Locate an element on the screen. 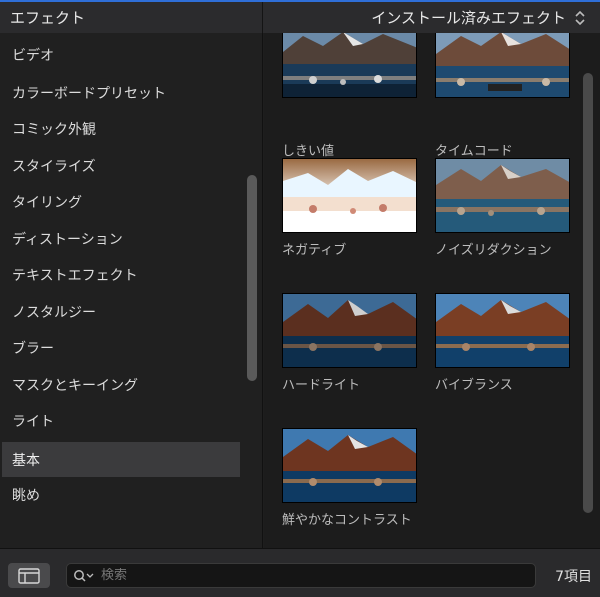 The image size is (600, 597). category-item: マスクとキーイング is located at coordinates (121, 384).